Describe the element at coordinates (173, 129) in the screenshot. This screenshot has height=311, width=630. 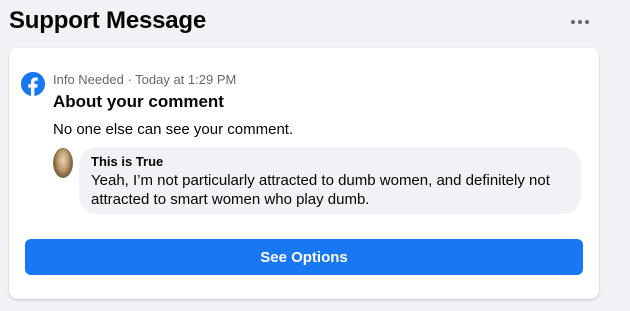
I see `notification-body: No one else can see your comment.` at that location.